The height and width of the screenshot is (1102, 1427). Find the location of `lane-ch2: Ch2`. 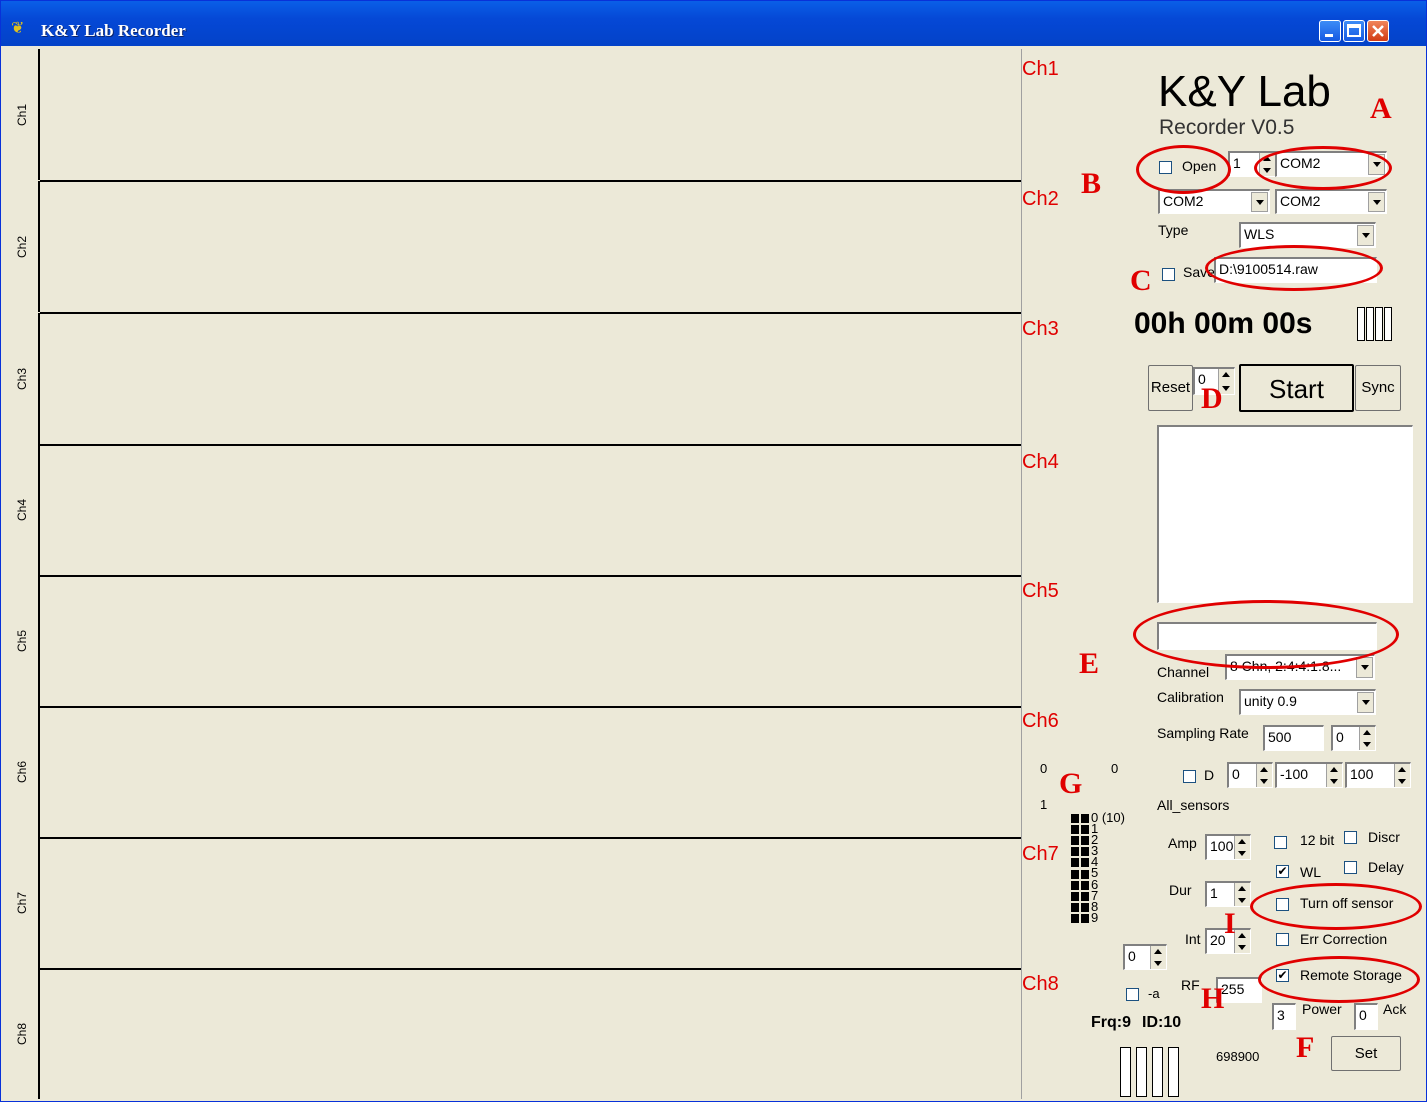

lane-ch2: Ch2 is located at coordinates (513, 247).